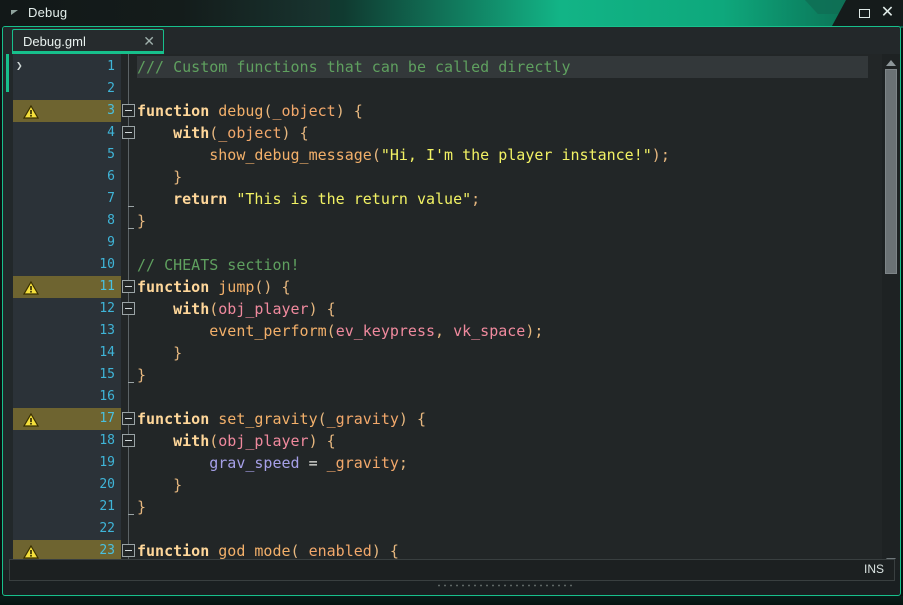 The width and height of the screenshot is (903, 605). What do you see at coordinates (67, 221) in the screenshot?
I see `gutter-row: 8` at bounding box center [67, 221].